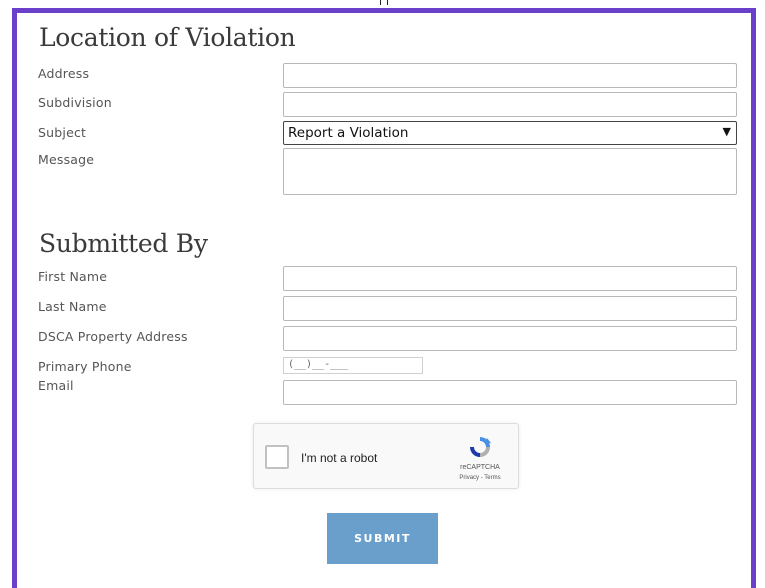  What do you see at coordinates (480, 478) in the screenshot?
I see `recaptcha-links: Privacy - Terms` at bounding box center [480, 478].